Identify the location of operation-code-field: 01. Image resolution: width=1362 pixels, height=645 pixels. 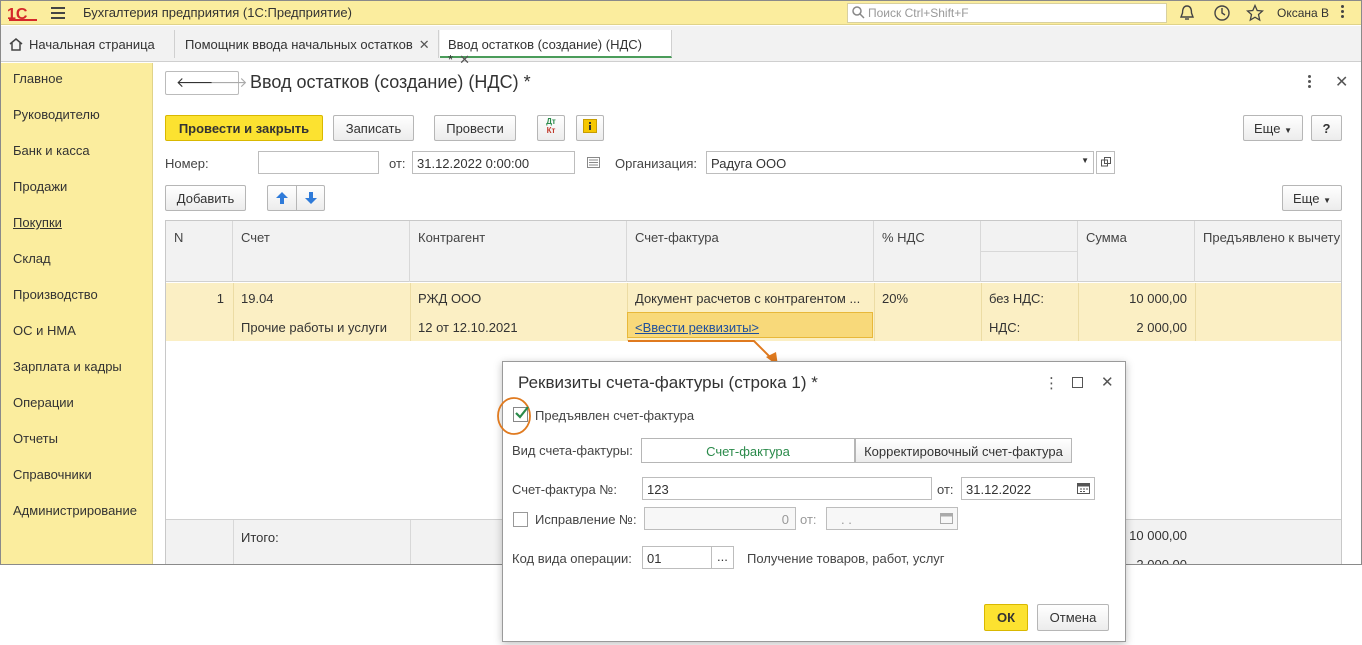
(677, 557).